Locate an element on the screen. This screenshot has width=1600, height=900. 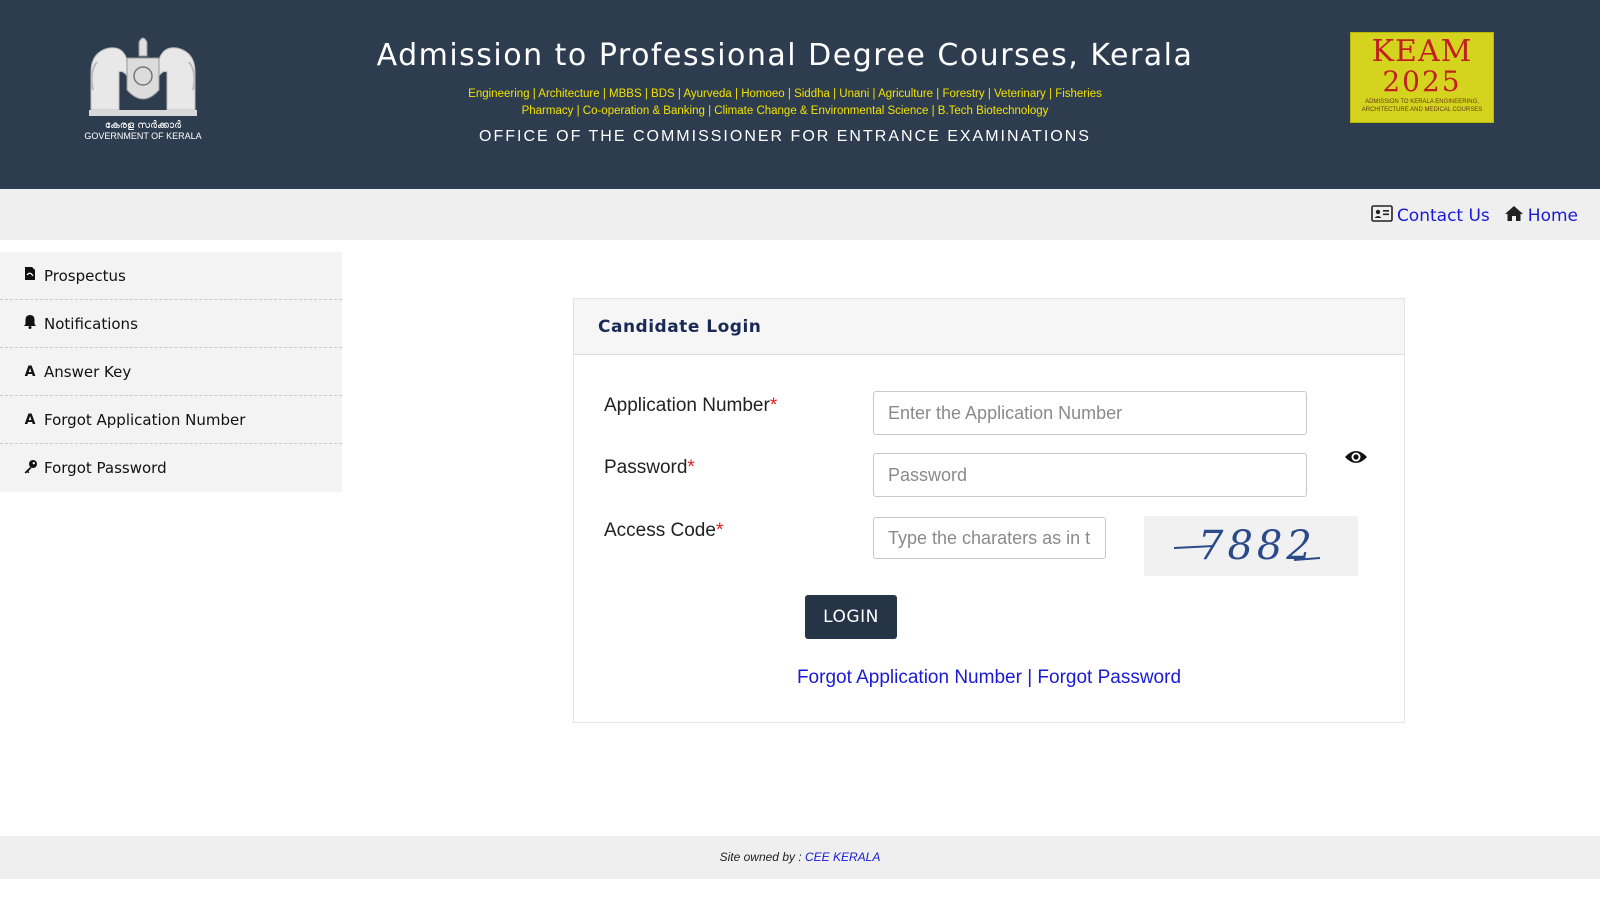
captcha-text: 7882 is located at coordinates (1257, 546).